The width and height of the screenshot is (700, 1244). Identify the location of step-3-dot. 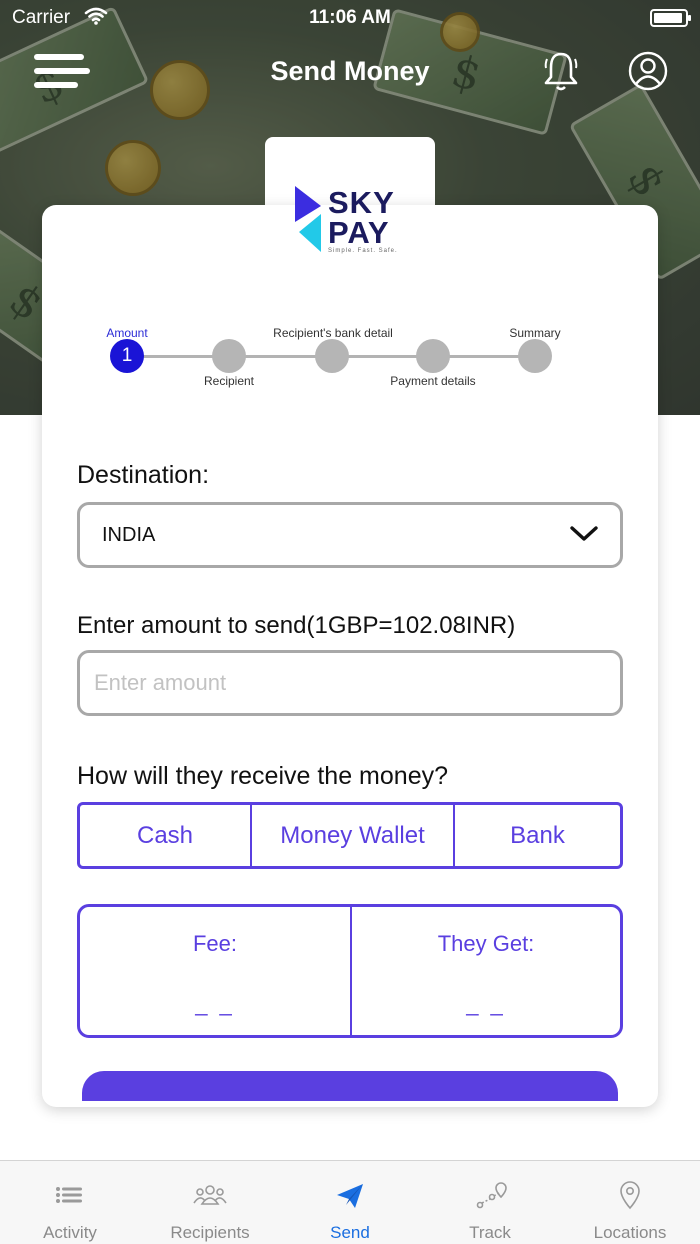
(332, 356).